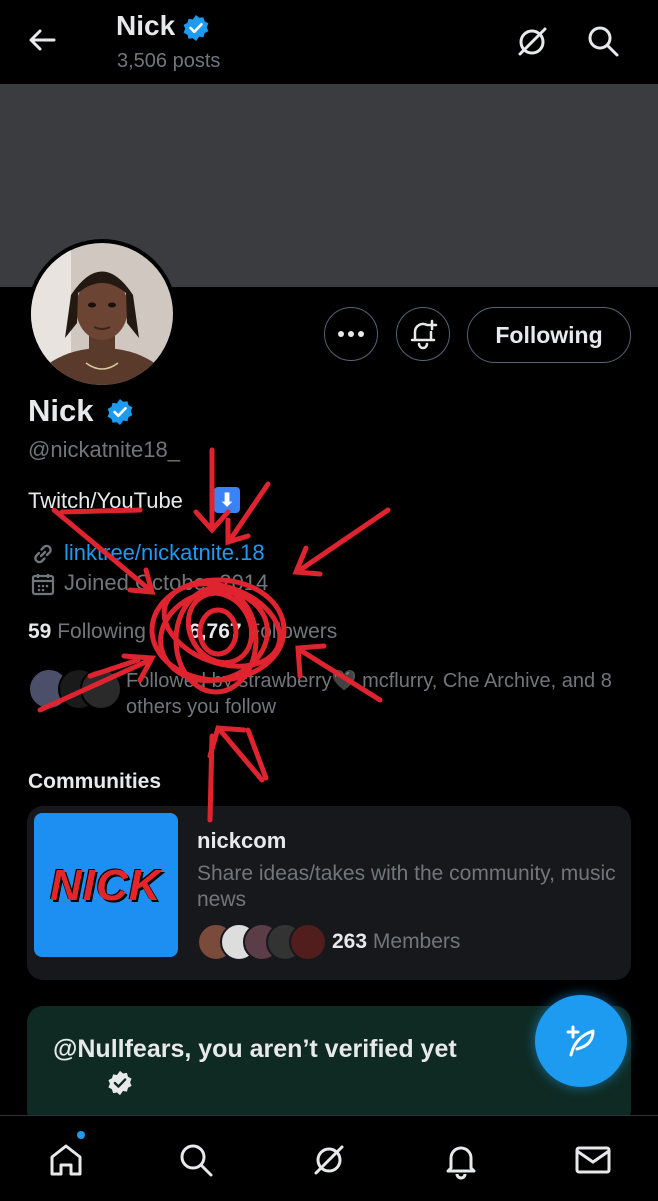  I want to click on follower-avatar, so click(101, 689).